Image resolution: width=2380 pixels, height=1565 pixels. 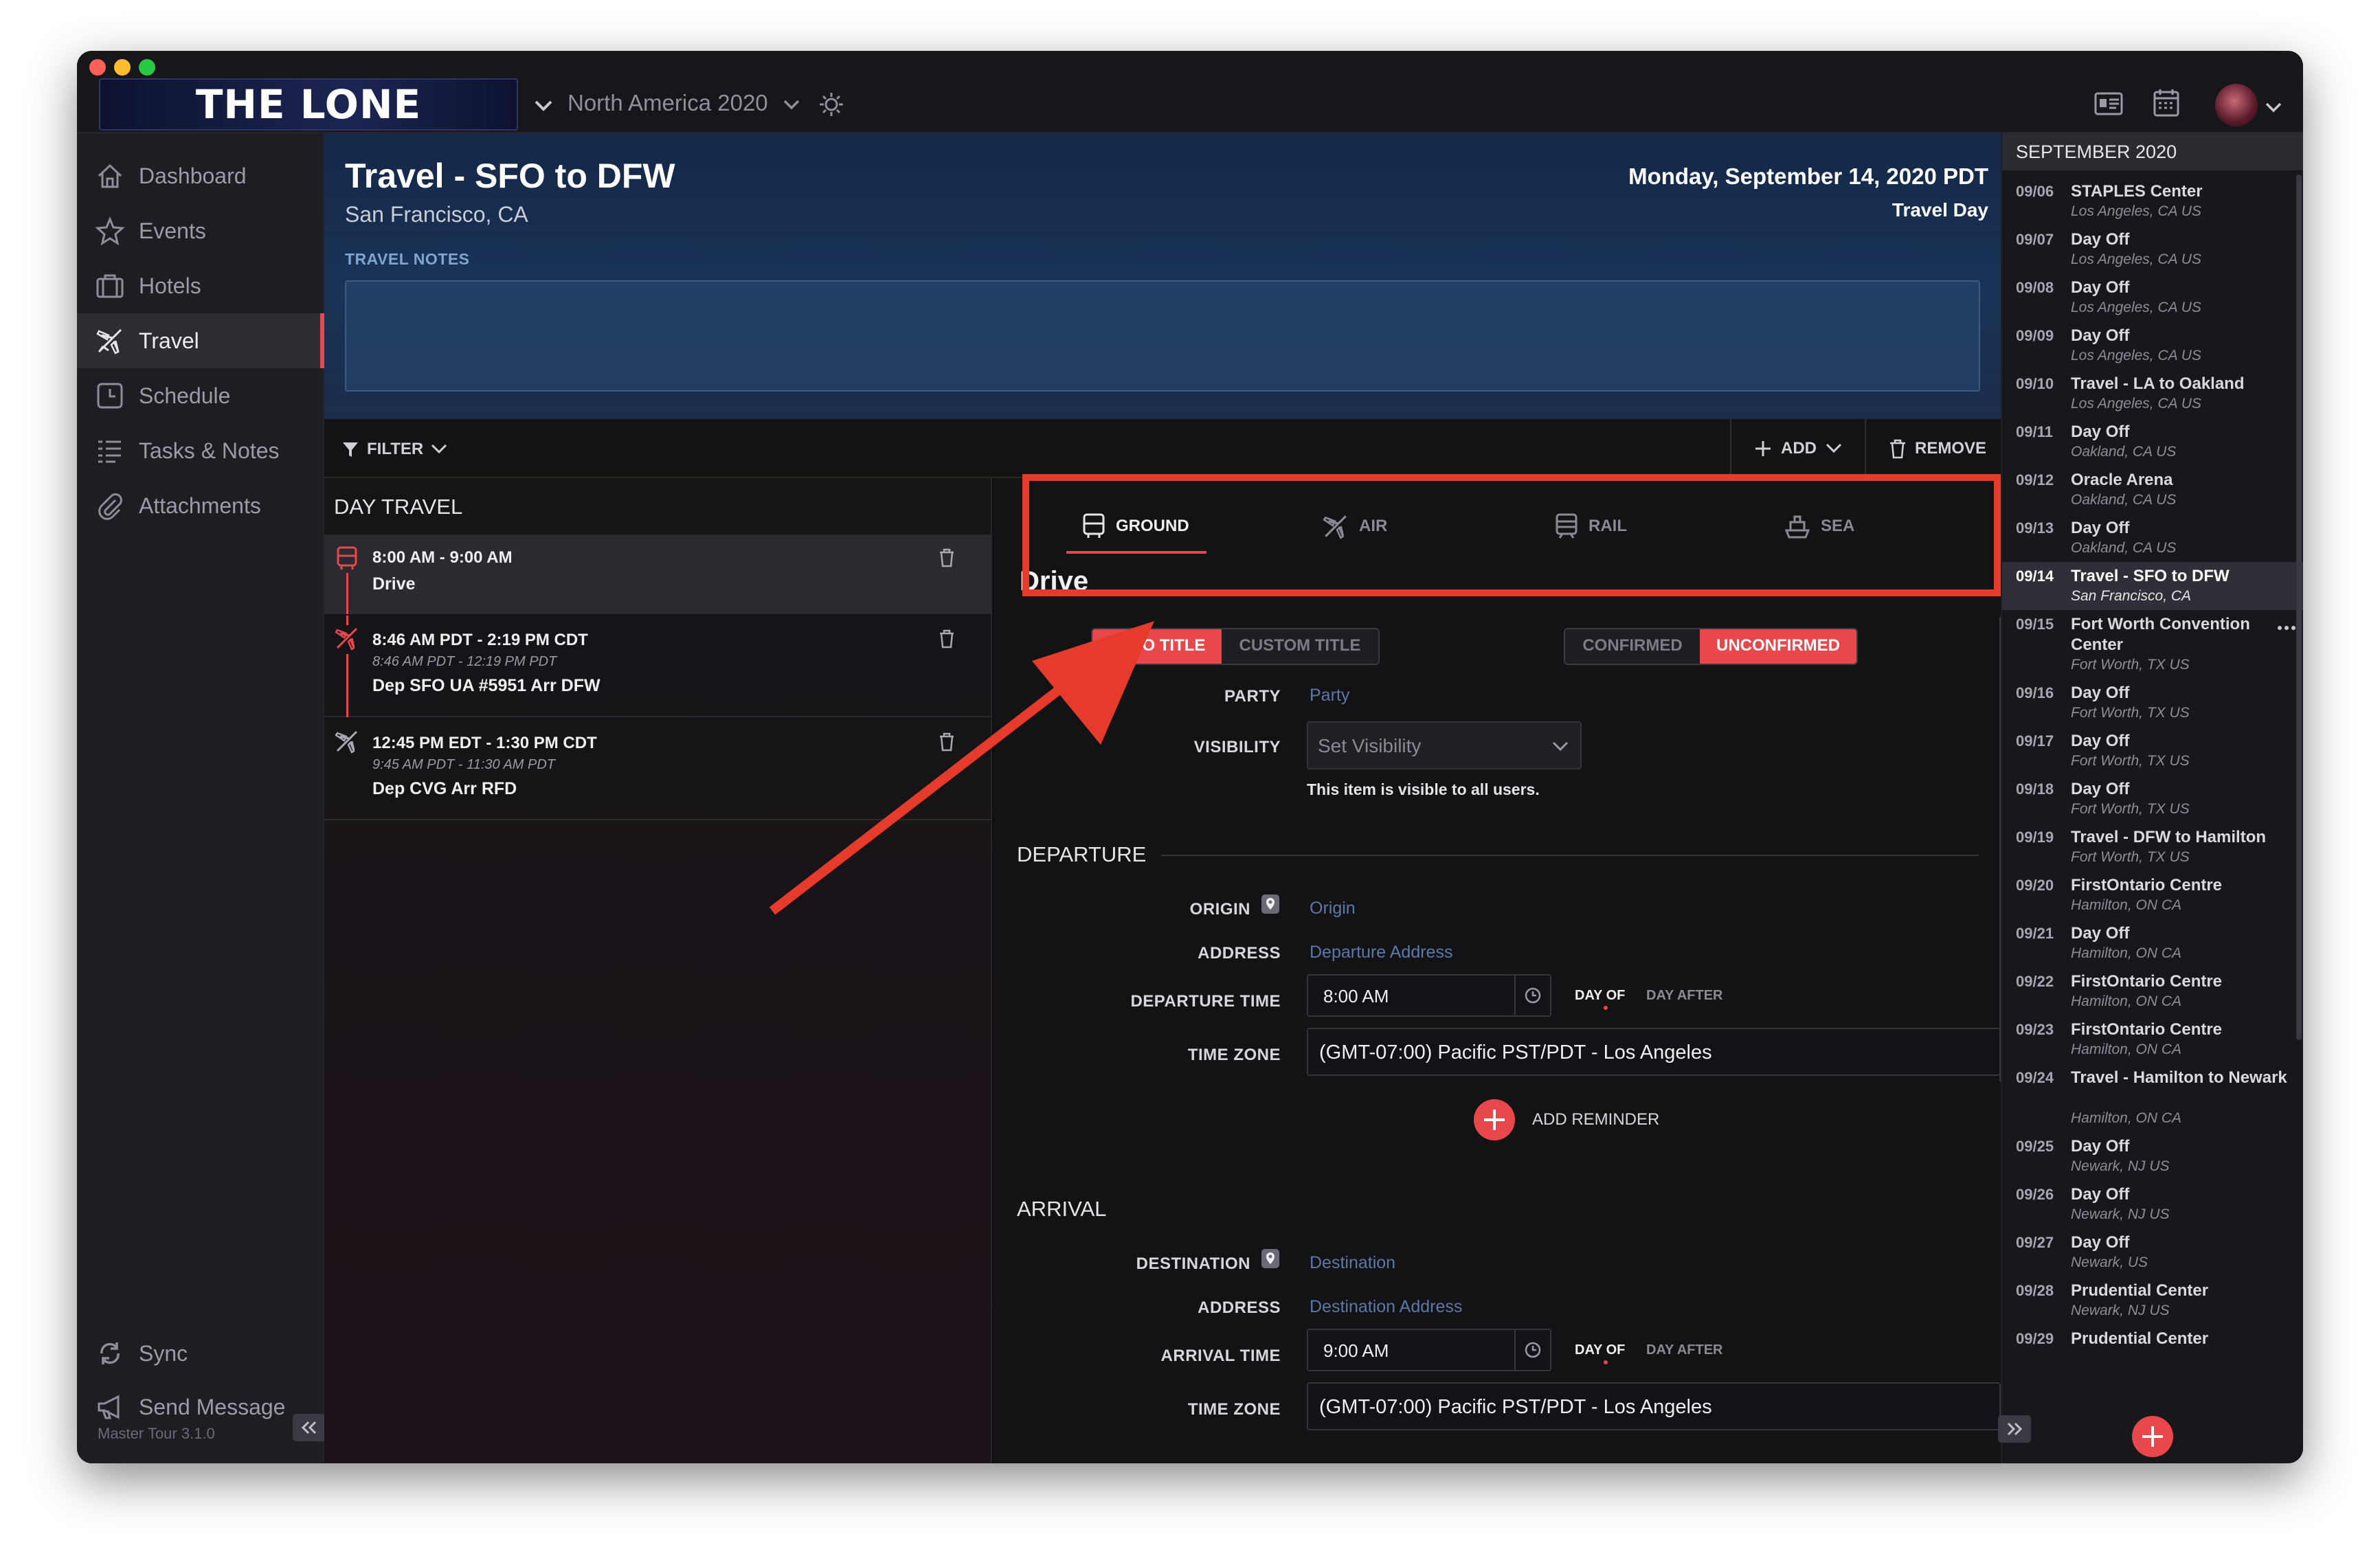 What do you see at coordinates (1162, 336) in the screenshot?
I see `travel-notes-input` at bounding box center [1162, 336].